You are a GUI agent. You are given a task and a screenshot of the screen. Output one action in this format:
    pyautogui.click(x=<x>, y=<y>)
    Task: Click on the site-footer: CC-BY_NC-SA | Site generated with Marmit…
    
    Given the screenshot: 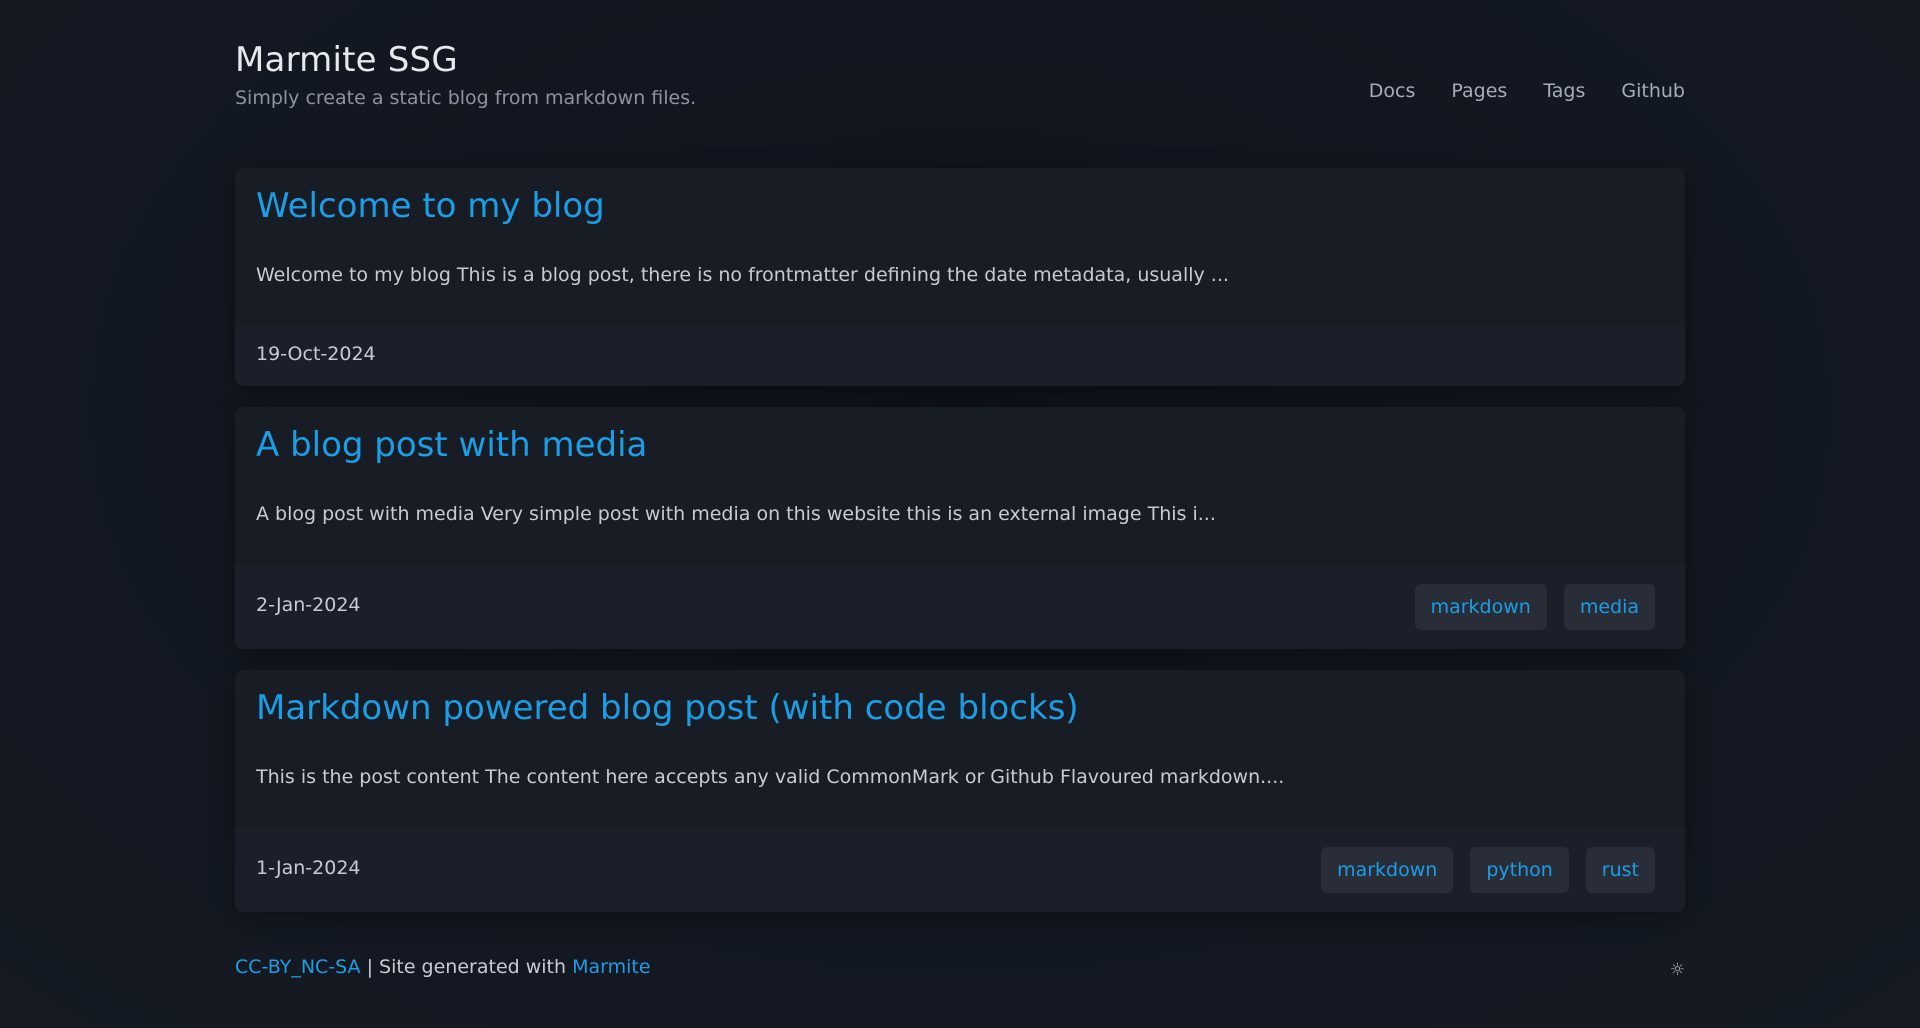 What is the action you would take?
    pyautogui.click(x=960, y=968)
    